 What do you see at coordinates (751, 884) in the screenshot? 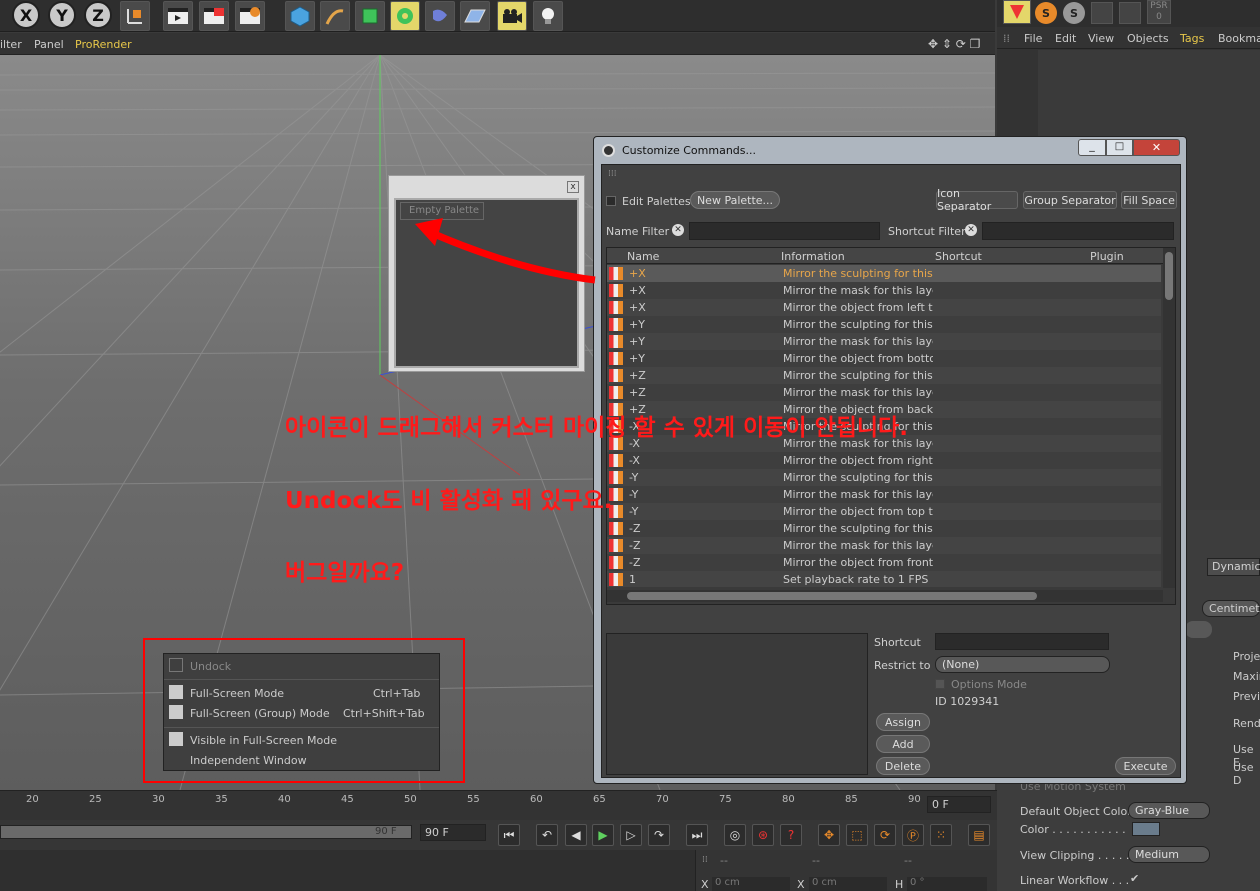
I see `coord-x-field: 0 cm` at bounding box center [751, 884].